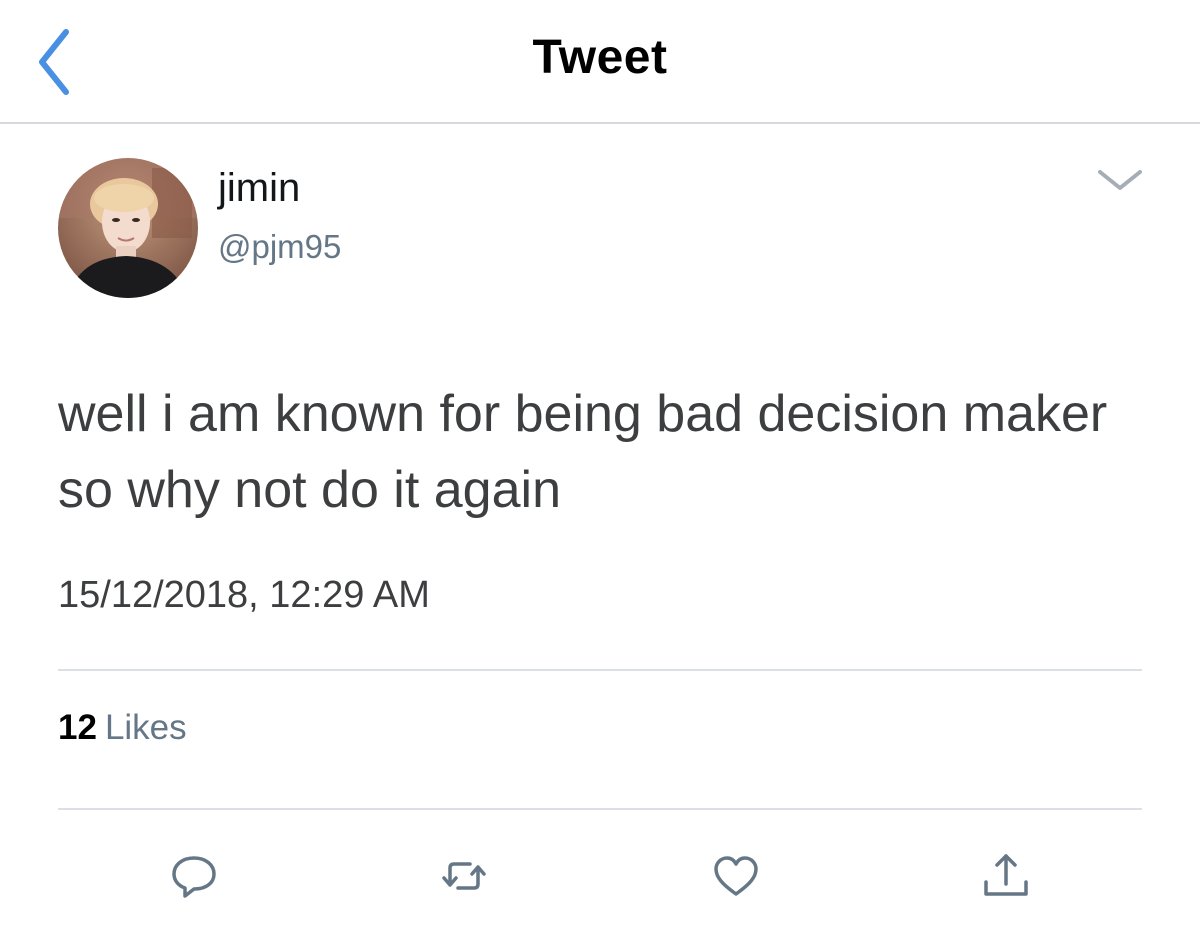 This screenshot has height=937, width=1200. I want to click on reply-icon, so click(194, 877).